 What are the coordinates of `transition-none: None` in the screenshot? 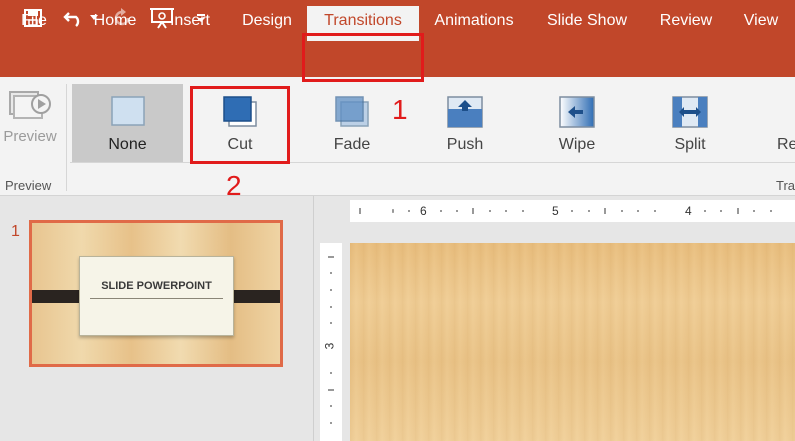 It's located at (127, 123).